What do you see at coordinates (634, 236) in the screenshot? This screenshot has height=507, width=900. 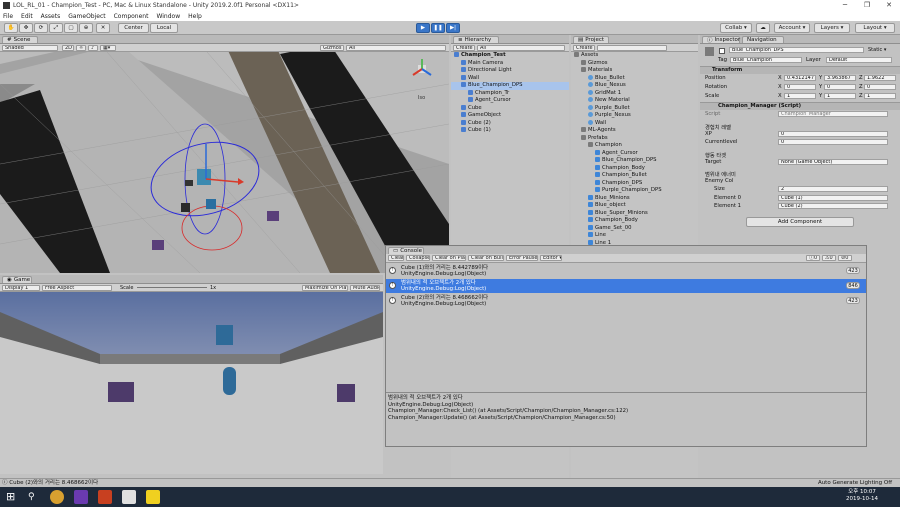 I see `project-item: Line` at bounding box center [634, 236].